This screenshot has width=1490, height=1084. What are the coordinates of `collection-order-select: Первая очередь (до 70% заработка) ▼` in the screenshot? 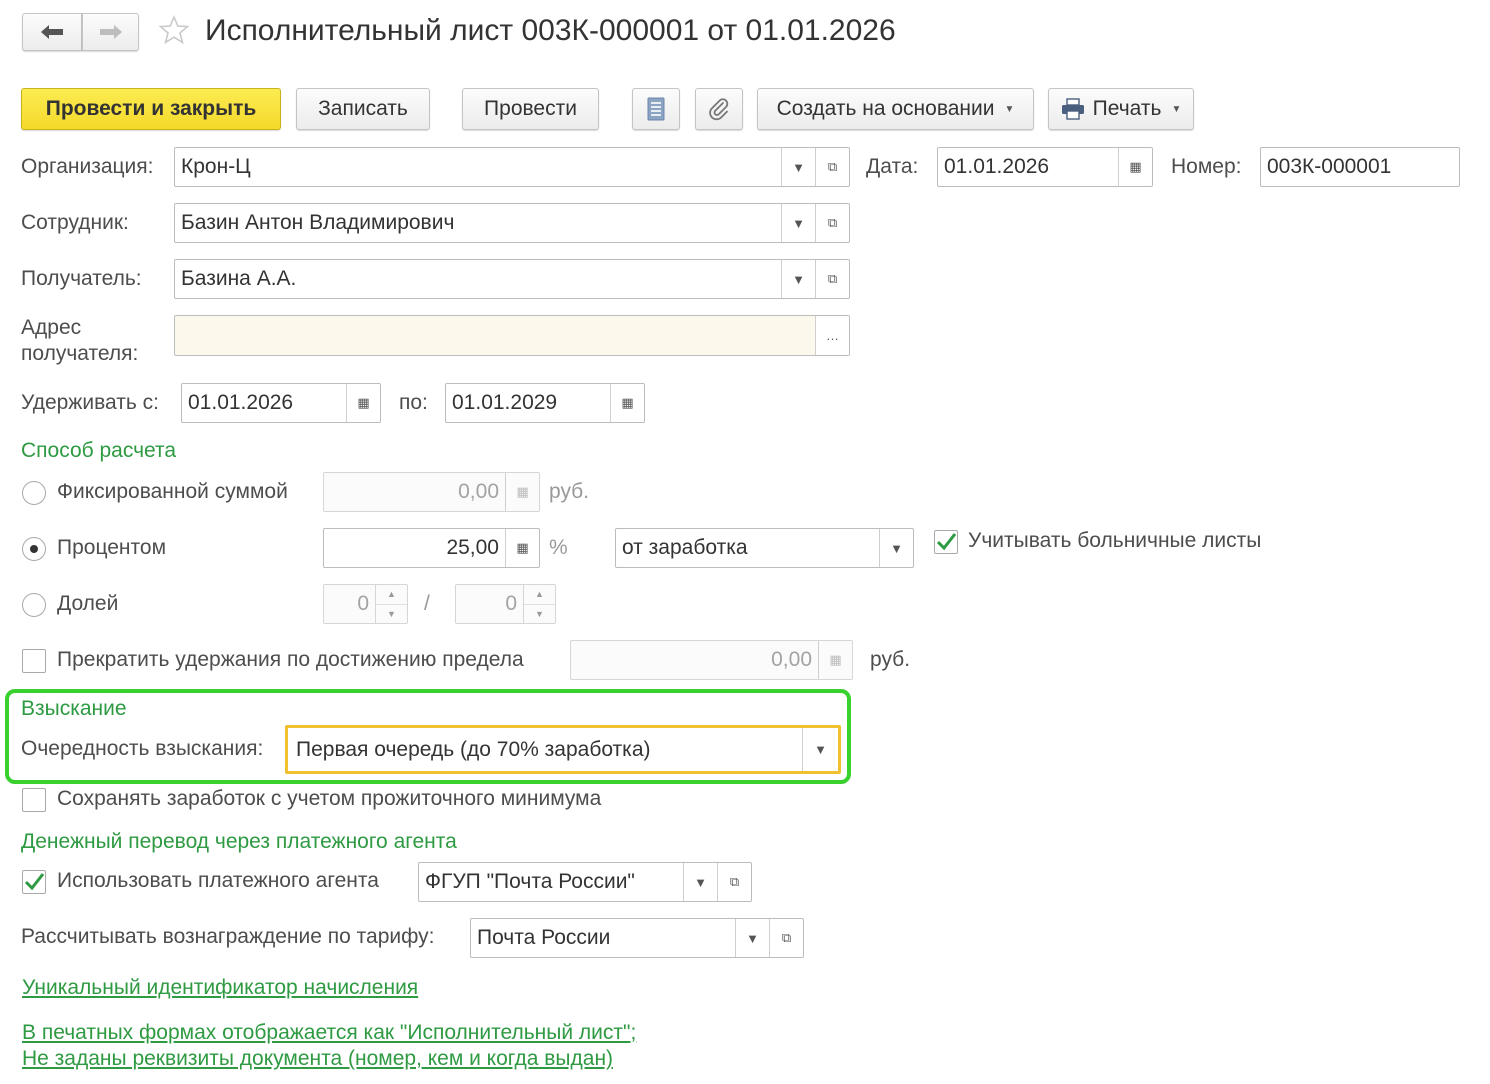 It's located at (563, 749).